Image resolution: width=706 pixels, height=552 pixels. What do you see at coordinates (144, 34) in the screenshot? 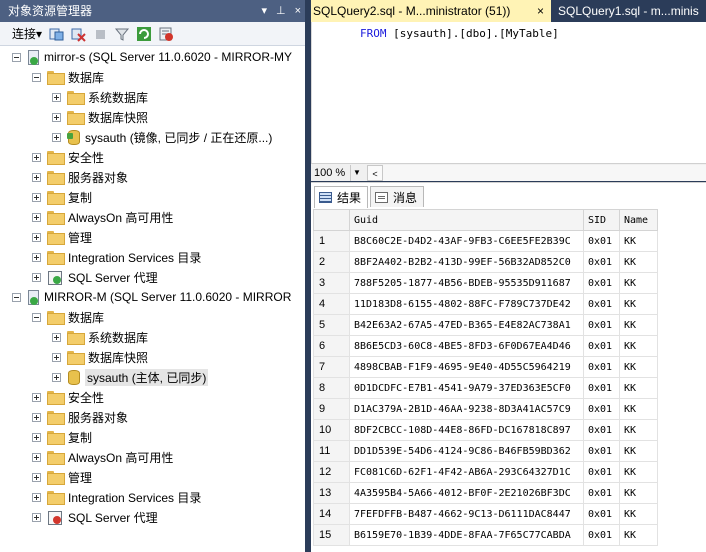
I see `refresh-icon` at bounding box center [144, 34].